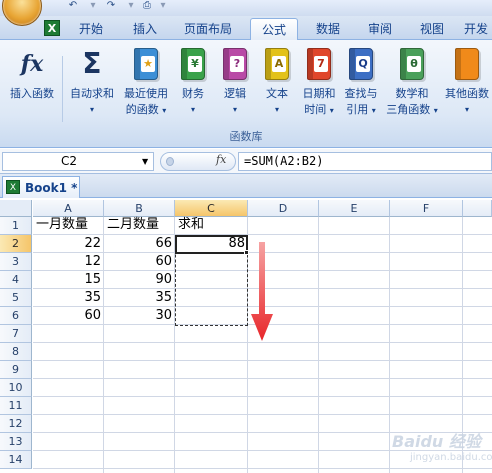 The width and height of the screenshot is (492, 473). What do you see at coordinates (361, 64) in the screenshot?
I see `lookup-book-icon: Q` at bounding box center [361, 64].